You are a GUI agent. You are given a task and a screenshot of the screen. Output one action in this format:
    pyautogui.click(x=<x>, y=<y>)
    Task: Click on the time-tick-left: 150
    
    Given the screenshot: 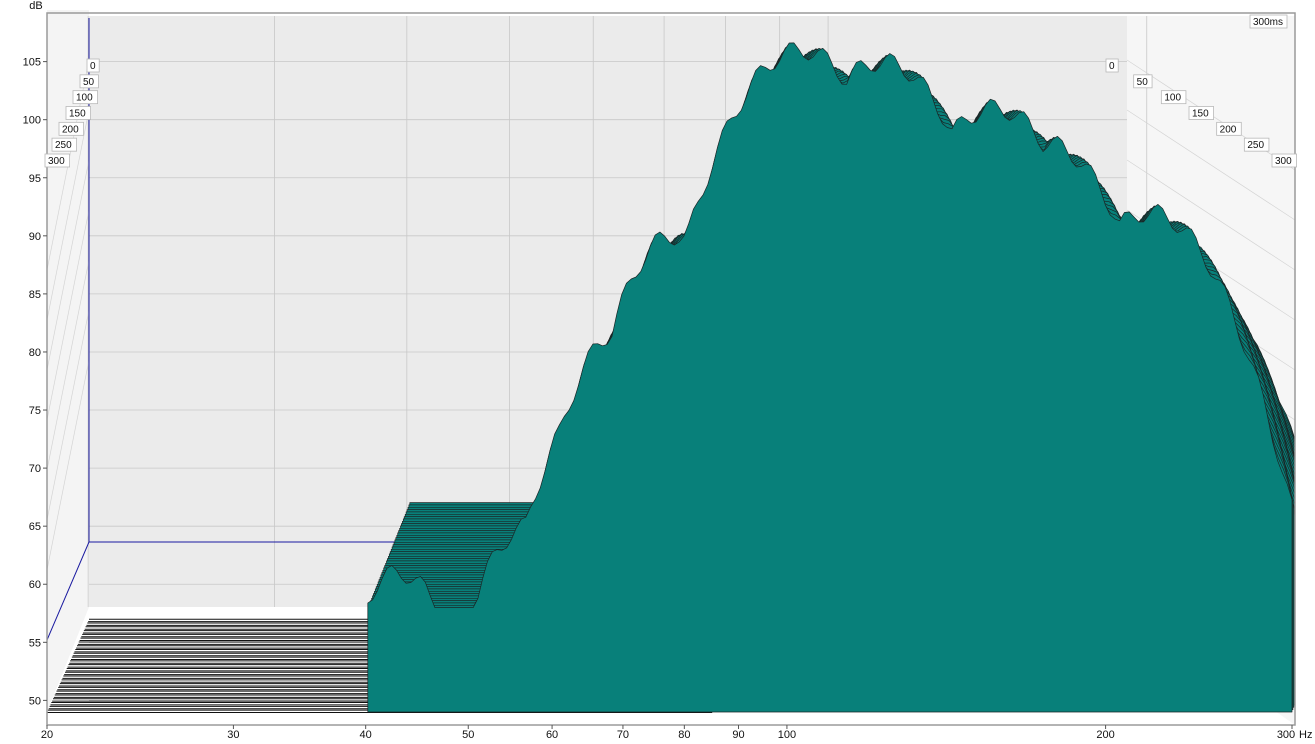 What is the action you would take?
    pyautogui.click(x=78, y=113)
    